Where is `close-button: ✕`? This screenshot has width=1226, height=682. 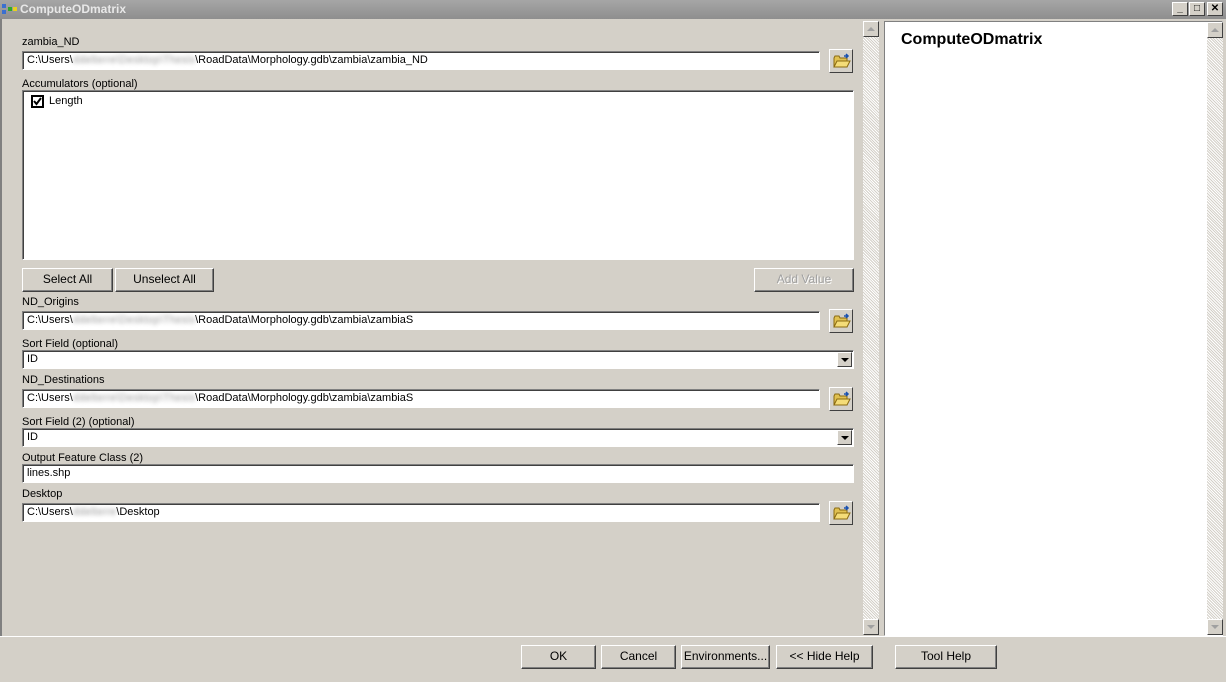
close-button: ✕ is located at coordinates (1215, 9).